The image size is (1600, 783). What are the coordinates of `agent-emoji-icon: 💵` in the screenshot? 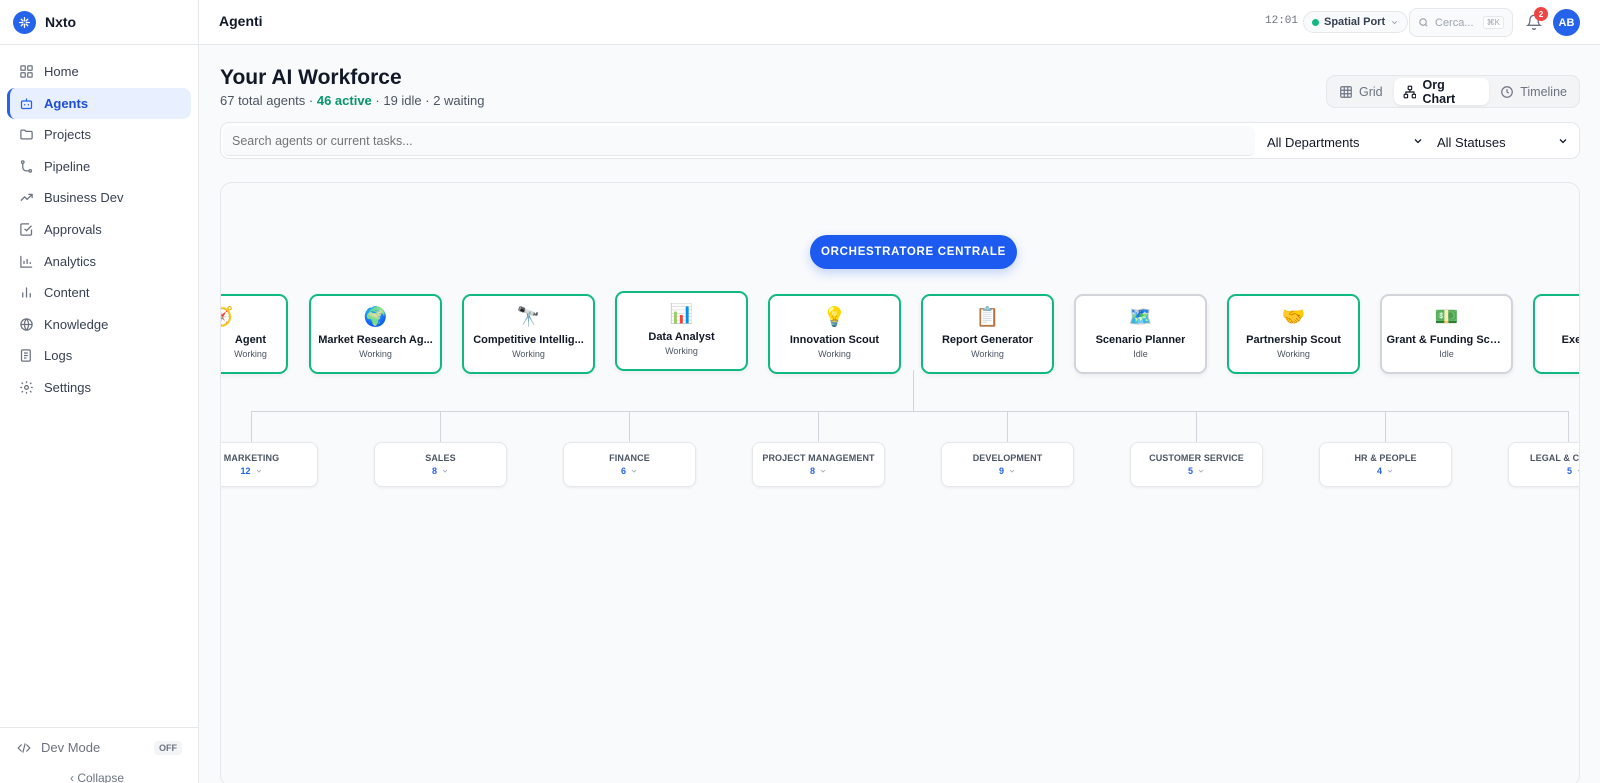 It's located at (1446, 317).